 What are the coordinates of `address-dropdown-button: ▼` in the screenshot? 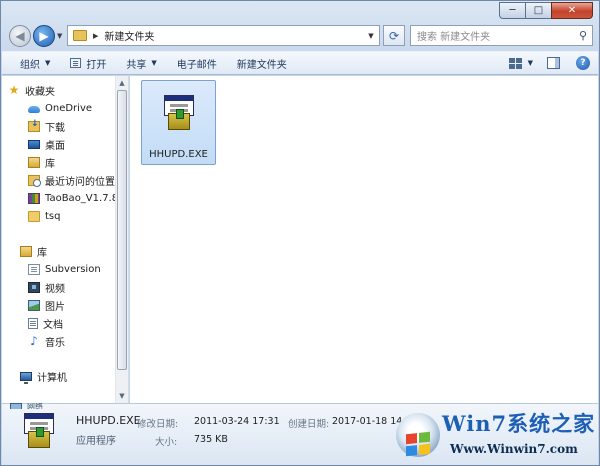 It's located at (371, 35).